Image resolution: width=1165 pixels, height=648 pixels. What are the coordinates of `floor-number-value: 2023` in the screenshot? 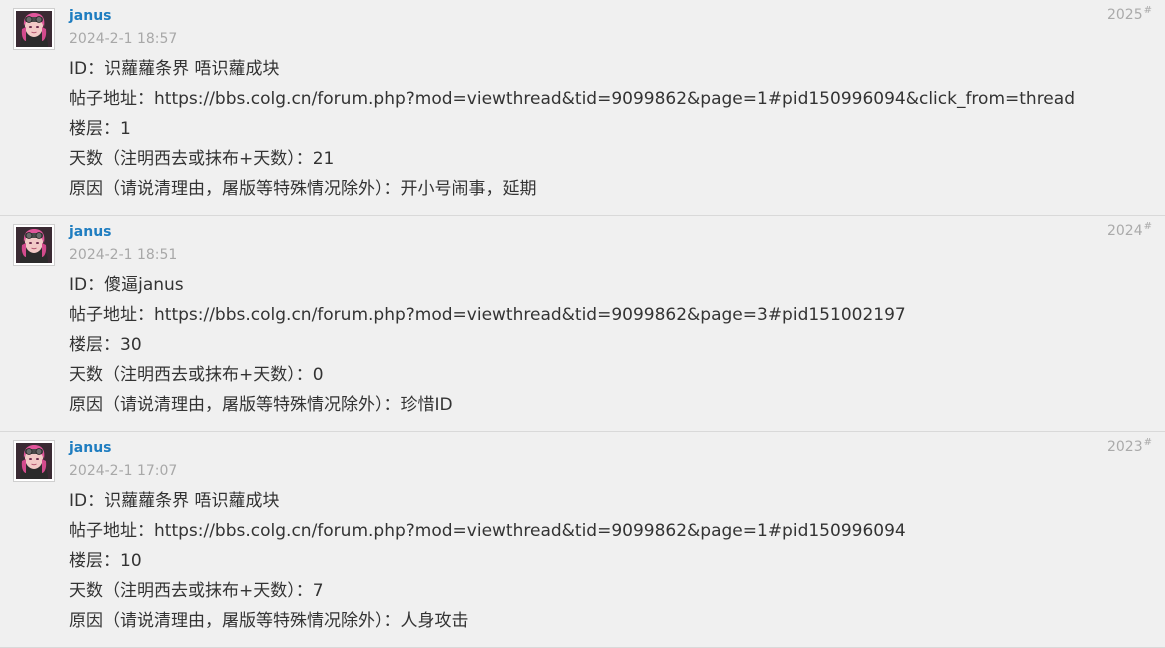 It's located at (1124, 447).